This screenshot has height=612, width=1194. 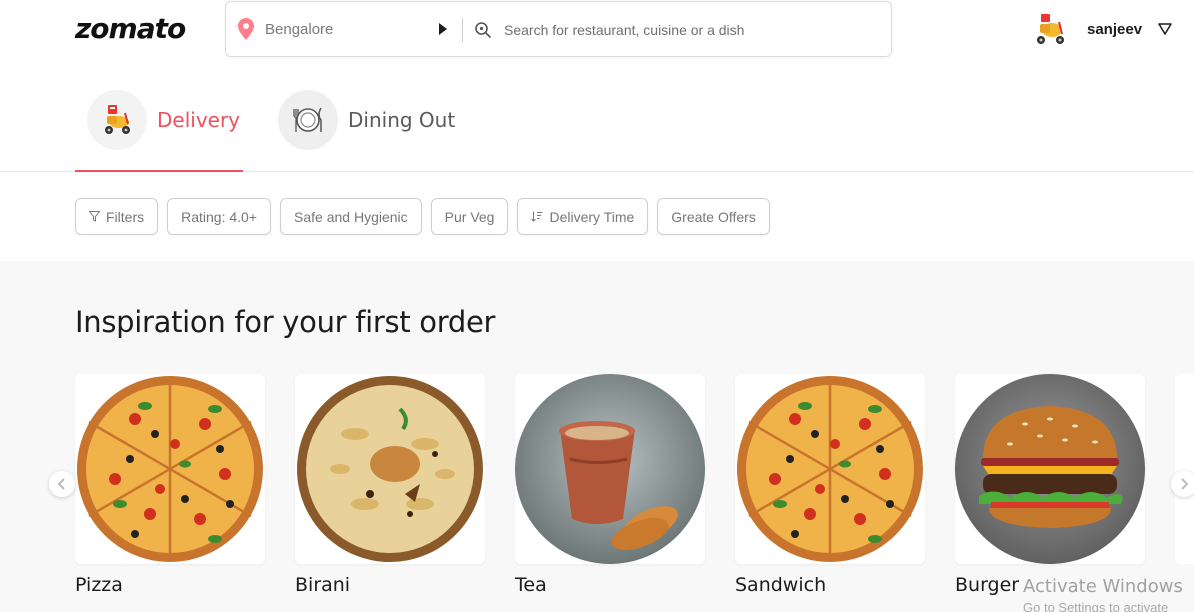 I want to click on dining-plate-icon, so click(x=307, y=119).